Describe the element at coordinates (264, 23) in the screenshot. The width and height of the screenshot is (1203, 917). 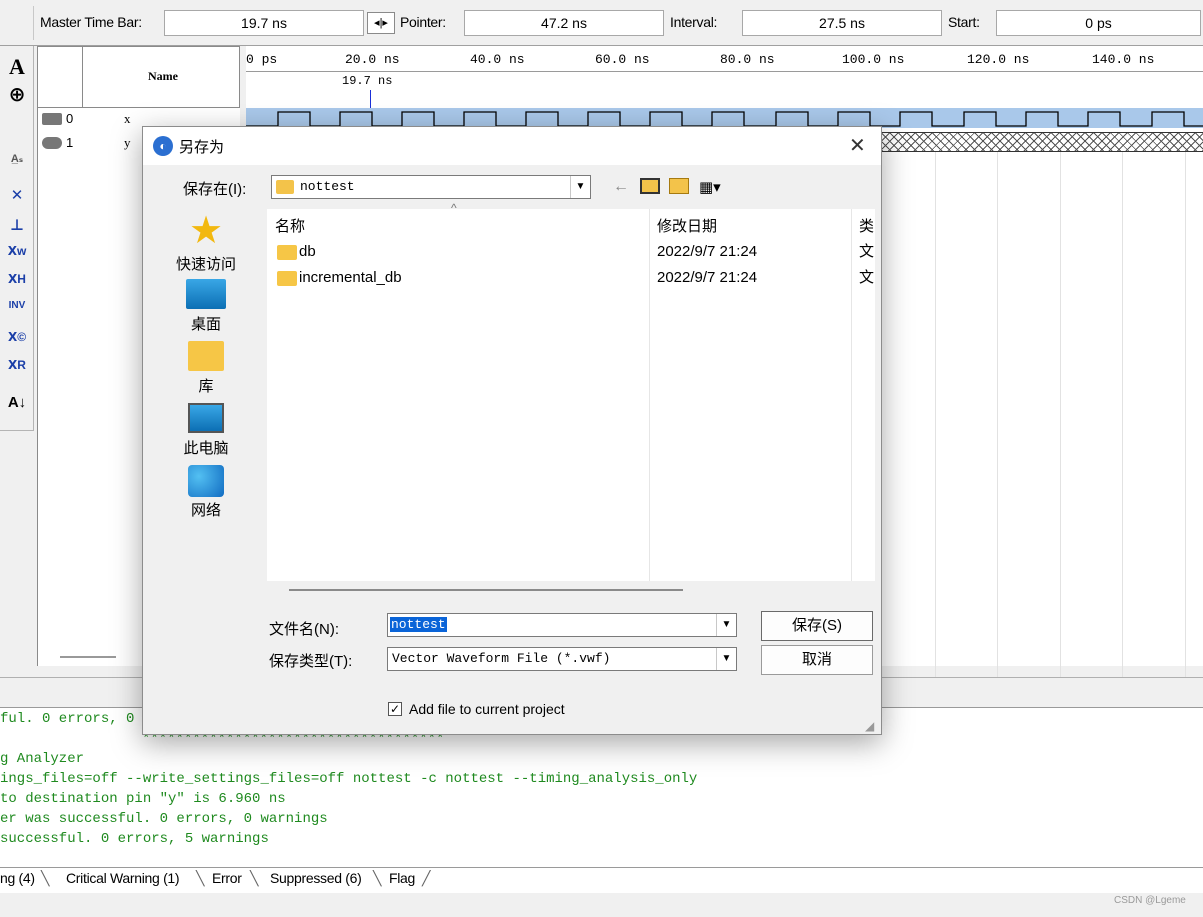
I see `master-time-bar-field: 19.7 ns` at that location.